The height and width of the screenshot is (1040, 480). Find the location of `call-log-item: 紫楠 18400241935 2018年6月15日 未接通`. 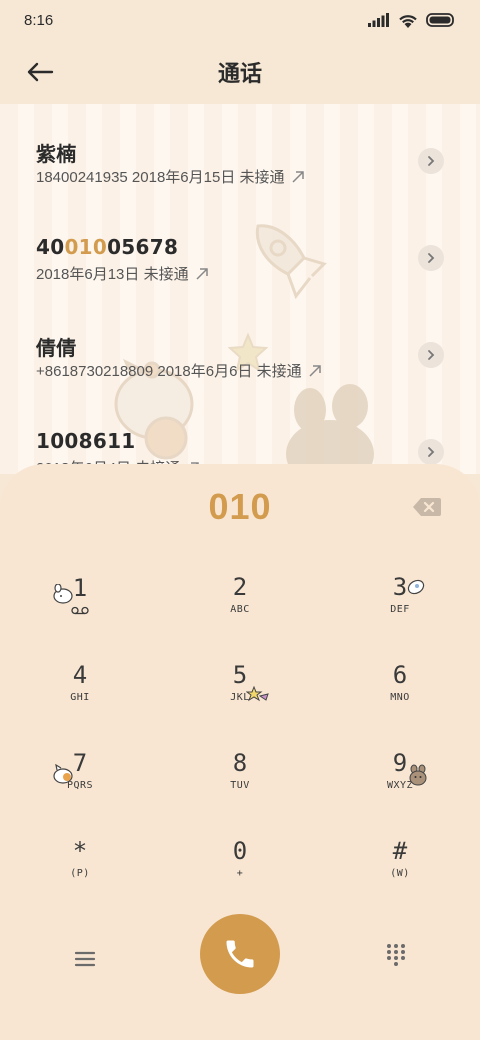

call-log-item: 紫楠 18400241935 2018年6月15日 未接通 is located at coordinates (240, 152).